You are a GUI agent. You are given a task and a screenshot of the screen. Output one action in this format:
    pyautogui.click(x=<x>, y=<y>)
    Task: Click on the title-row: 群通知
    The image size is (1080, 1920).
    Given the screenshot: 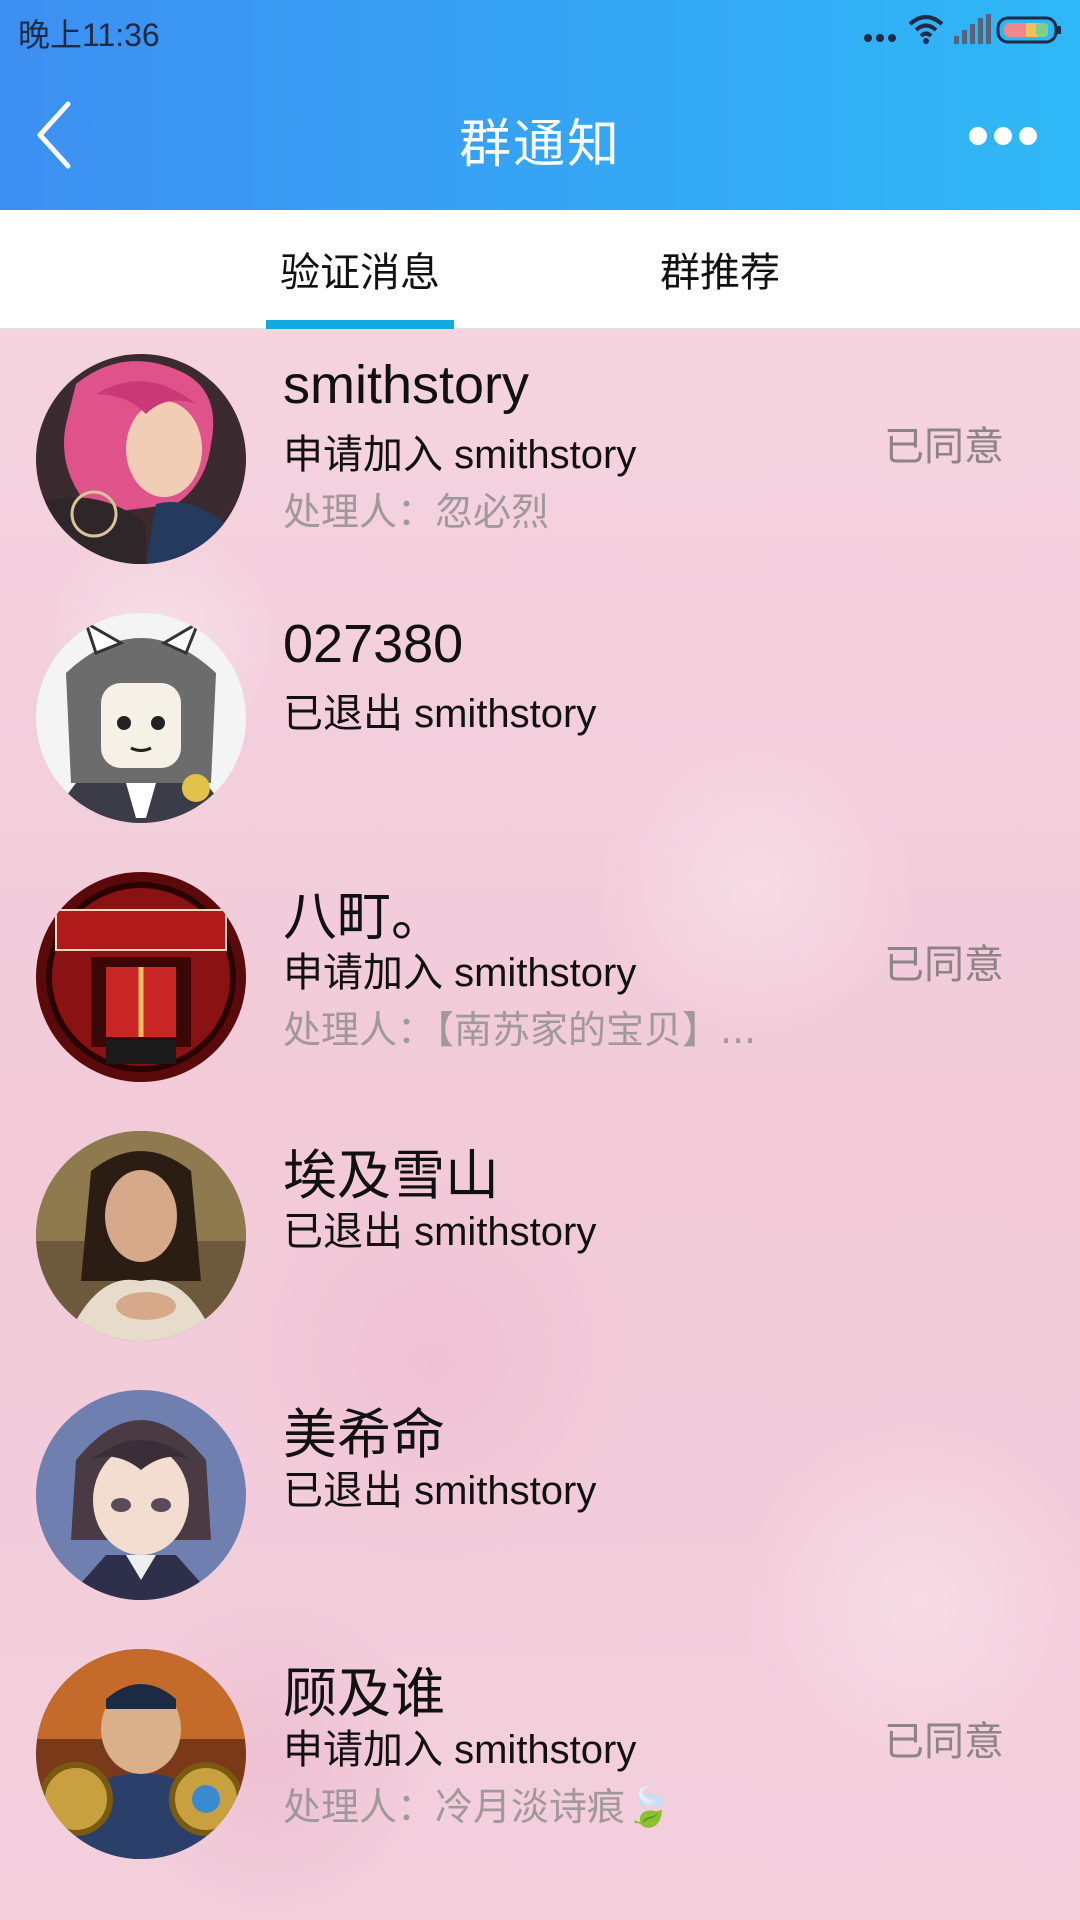 What is the action you would take?
    pyautogui.click(x=540, y=135)
    